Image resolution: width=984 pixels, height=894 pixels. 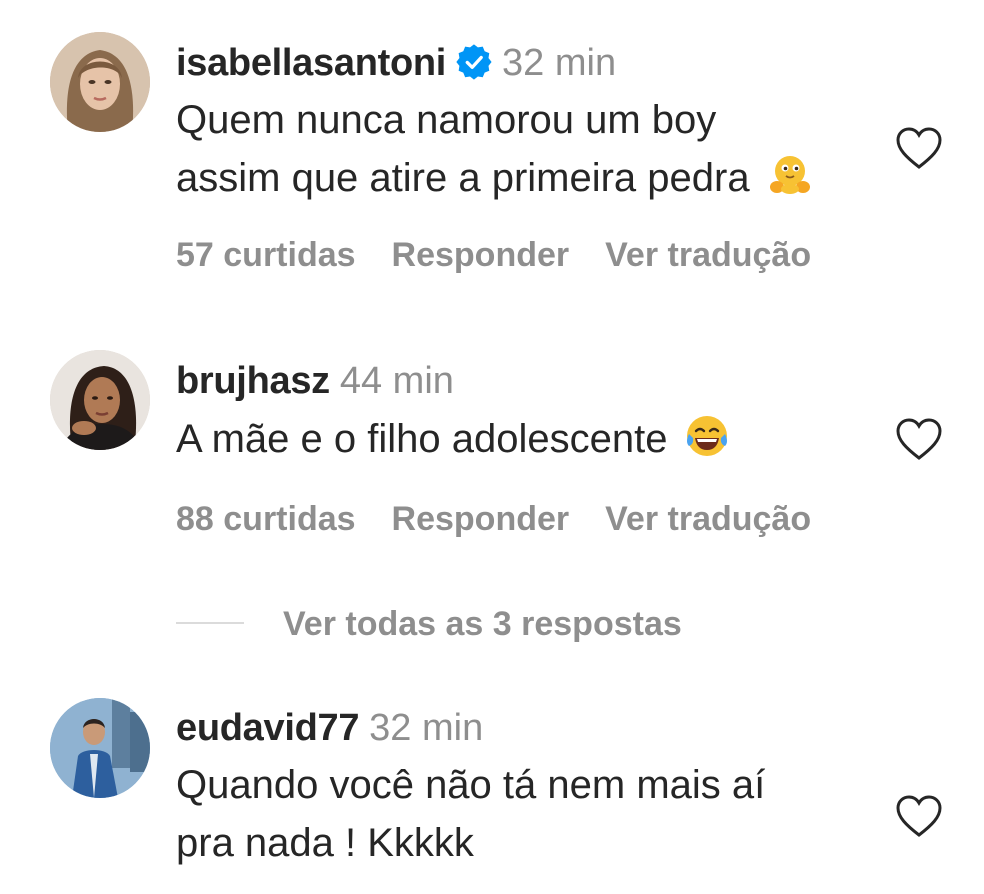 I want to click on tears-of-joy-emoji-icon, so click(x=707, y=436).